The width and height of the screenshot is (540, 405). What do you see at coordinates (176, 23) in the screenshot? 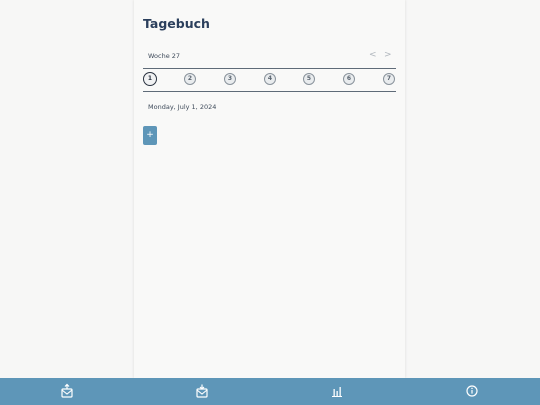
I see `page-title: Tagebuch` at bounding box center [176, 23].